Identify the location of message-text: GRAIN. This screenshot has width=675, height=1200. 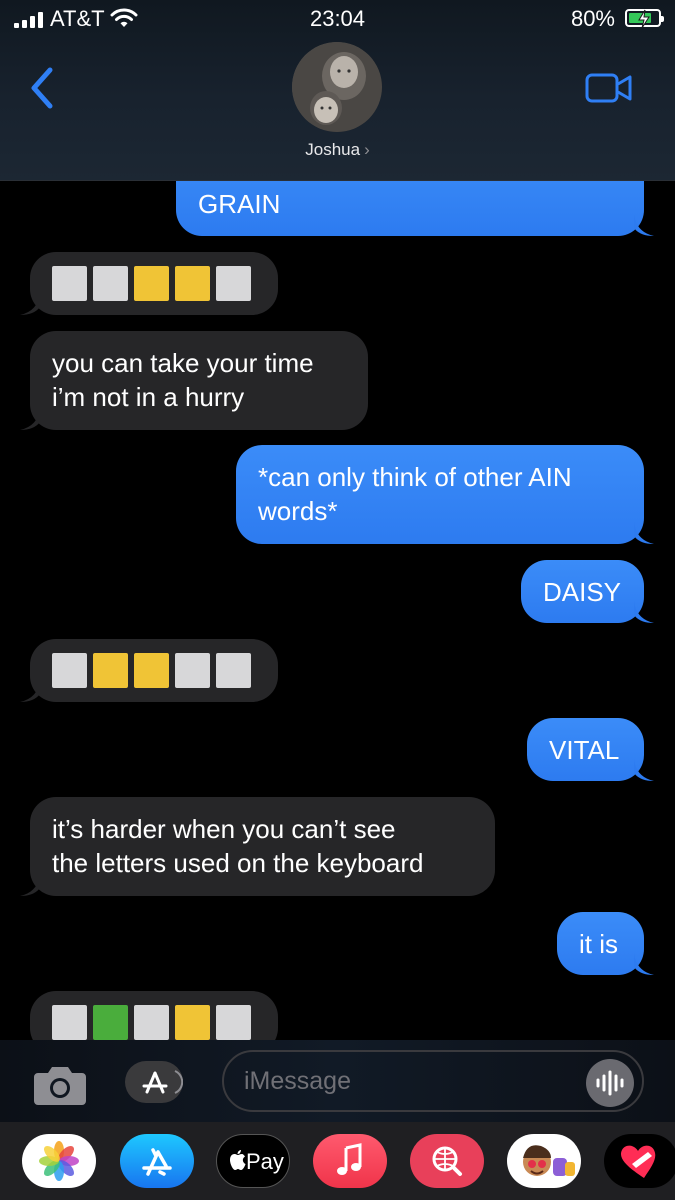
(239, 204).